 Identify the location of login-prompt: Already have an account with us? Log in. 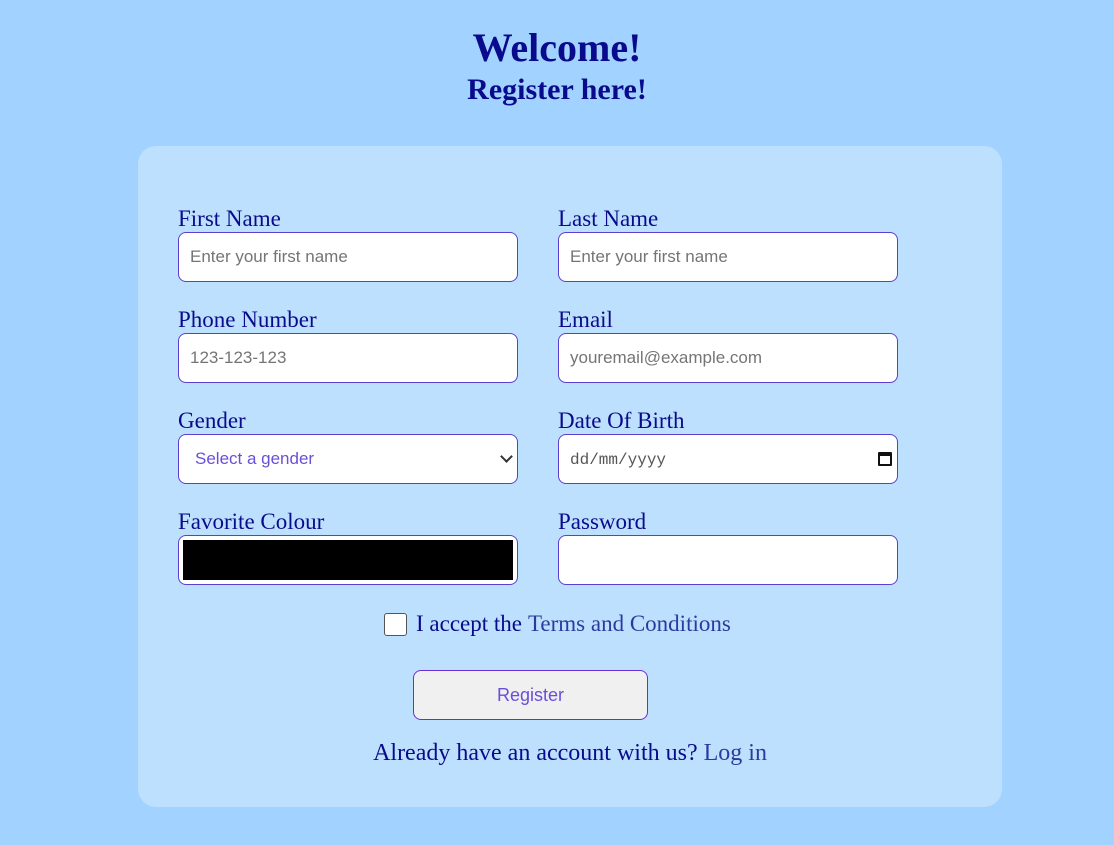
(570, 753).